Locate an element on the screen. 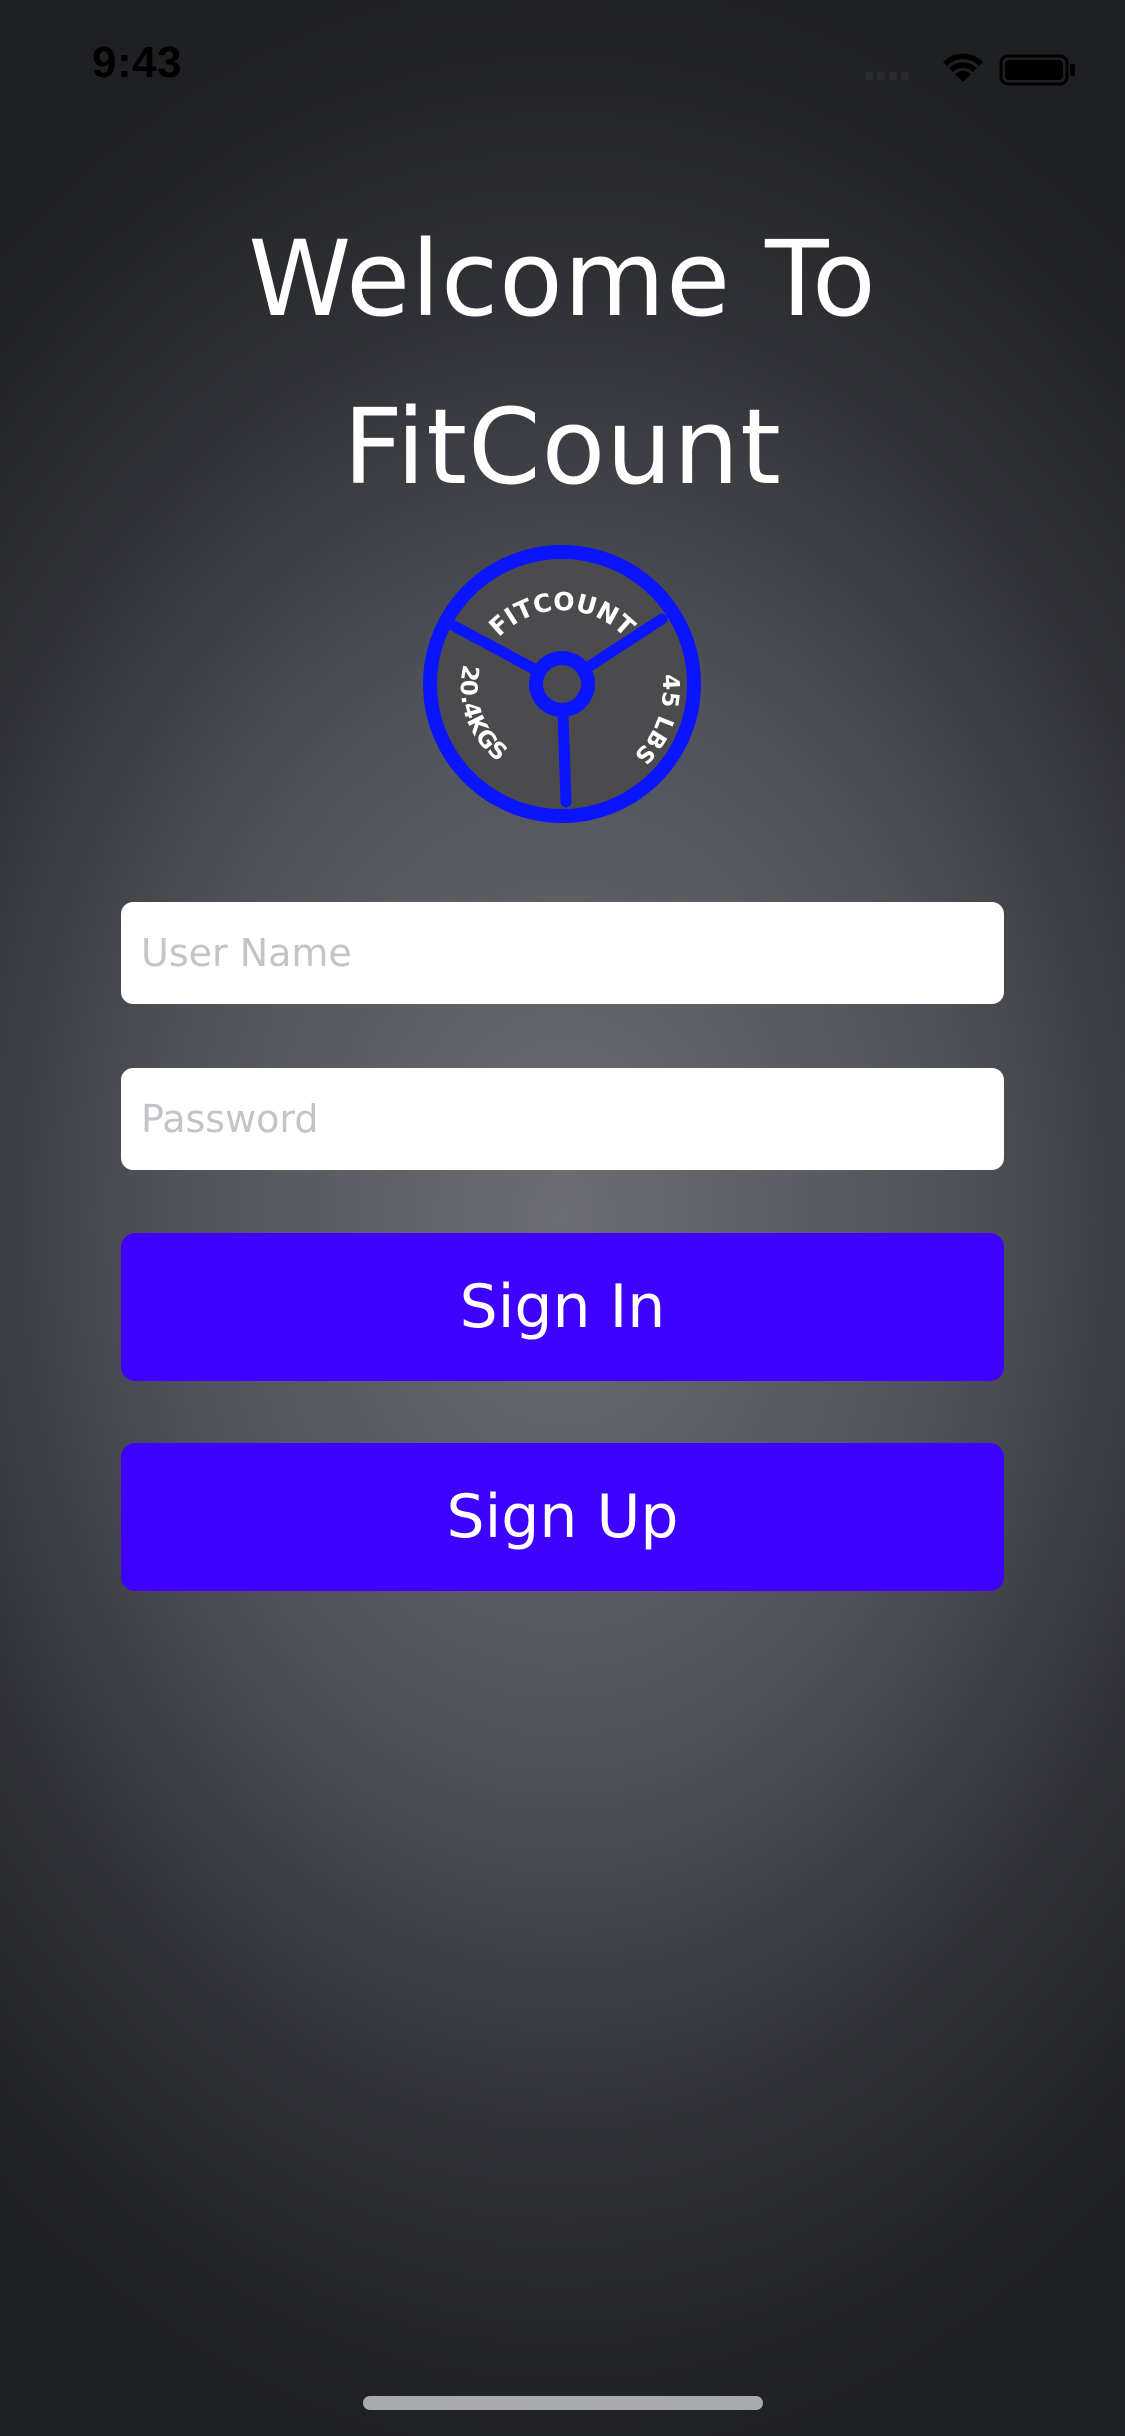 This screenshot has height=2436, width=1125. username-input is located at coordinates (562, 953).